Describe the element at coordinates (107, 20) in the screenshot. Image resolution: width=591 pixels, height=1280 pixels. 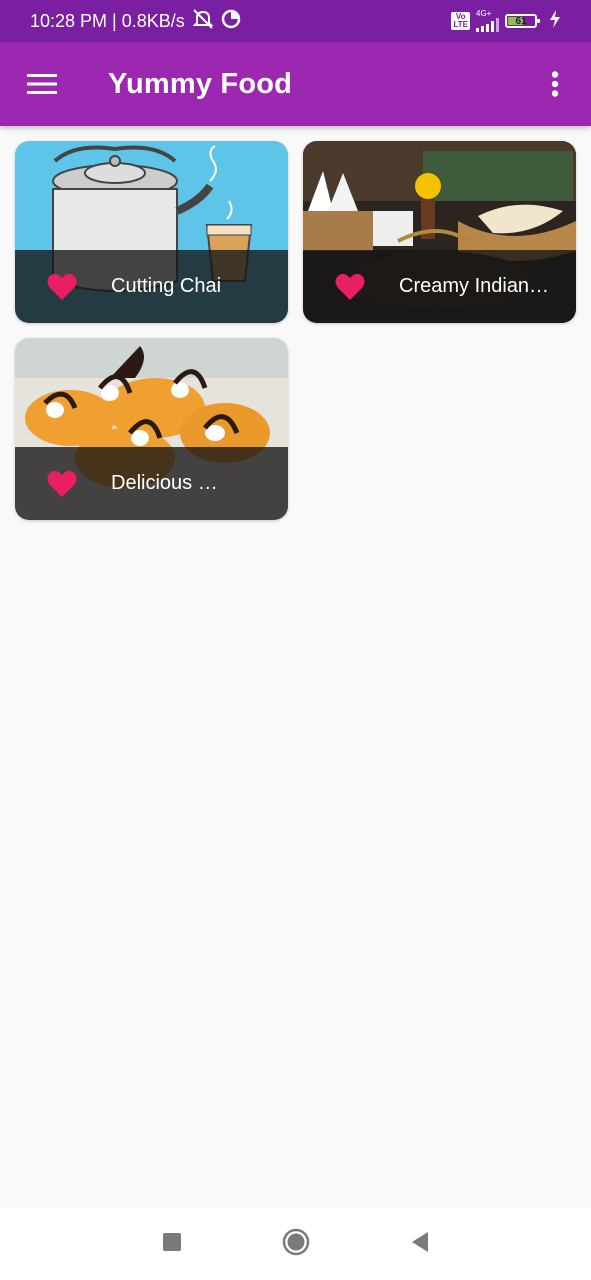
I see `status-time-speed: 10:28 PM | 0.8KB/s` at that location.